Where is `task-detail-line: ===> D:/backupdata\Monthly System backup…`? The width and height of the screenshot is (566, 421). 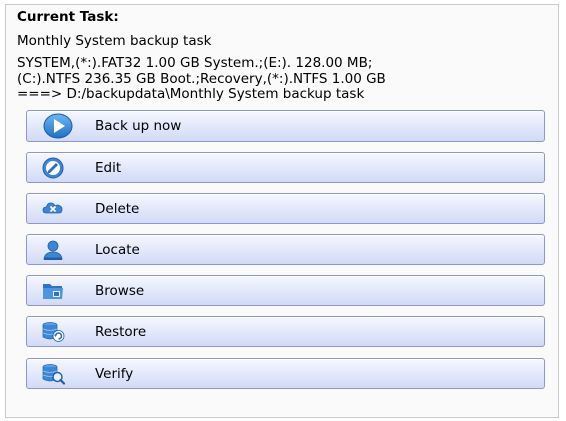
task-detail-line: ===> D:/backupdata\Monthly System backup… is located at coordinates (191, 94).